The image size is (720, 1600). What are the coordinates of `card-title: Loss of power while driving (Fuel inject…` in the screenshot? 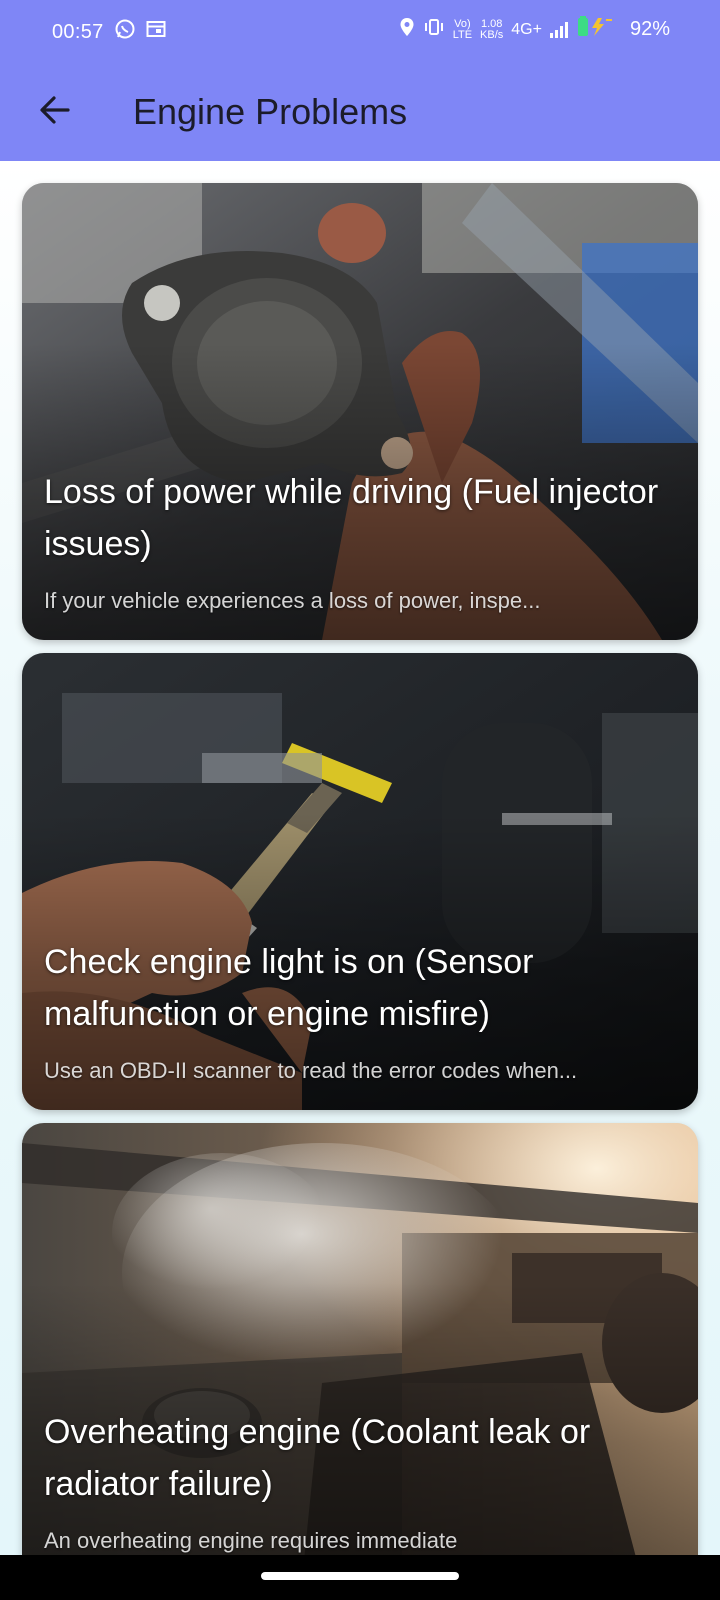 It's located at (351, 518).